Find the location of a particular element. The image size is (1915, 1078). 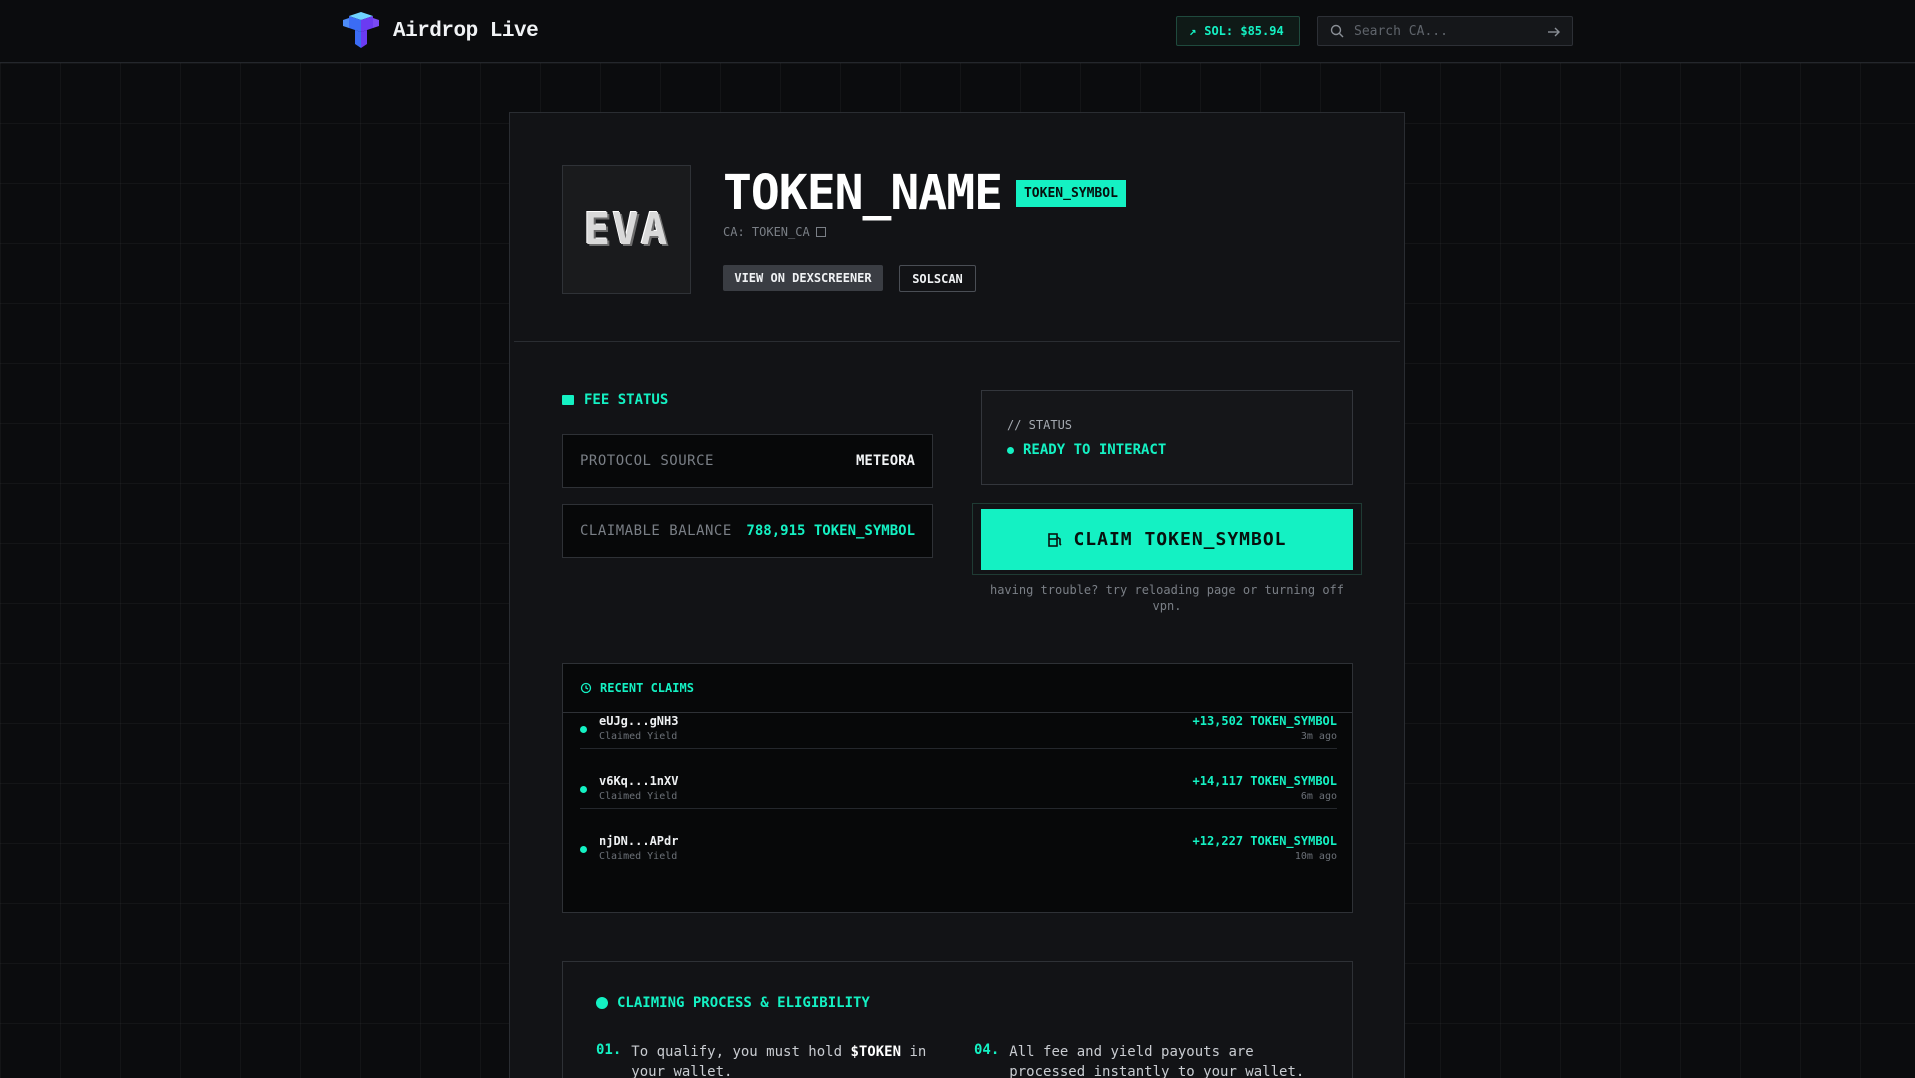

claim-button-frame: CLAIM TOKEN_SYMBOL is located at coordinates (1167, 539).